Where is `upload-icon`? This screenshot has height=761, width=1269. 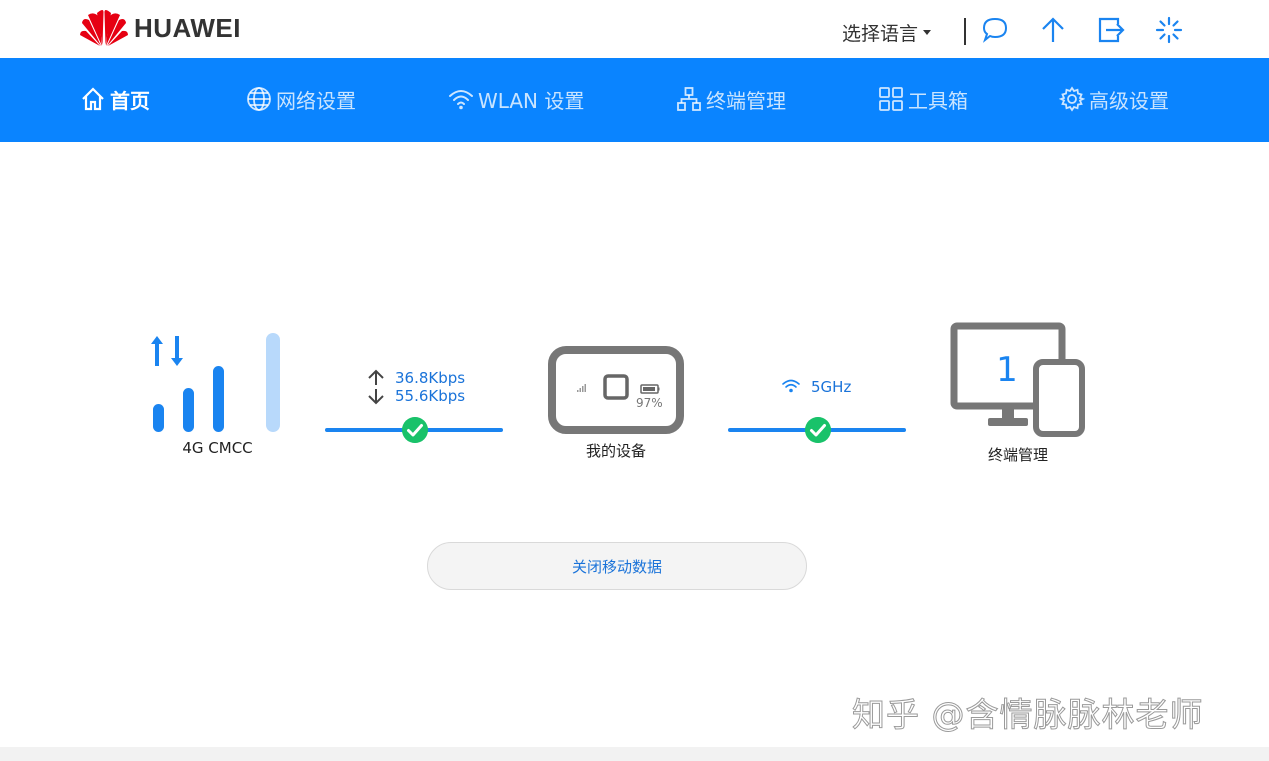
upload-icon is located at coordinates (1053, 30).